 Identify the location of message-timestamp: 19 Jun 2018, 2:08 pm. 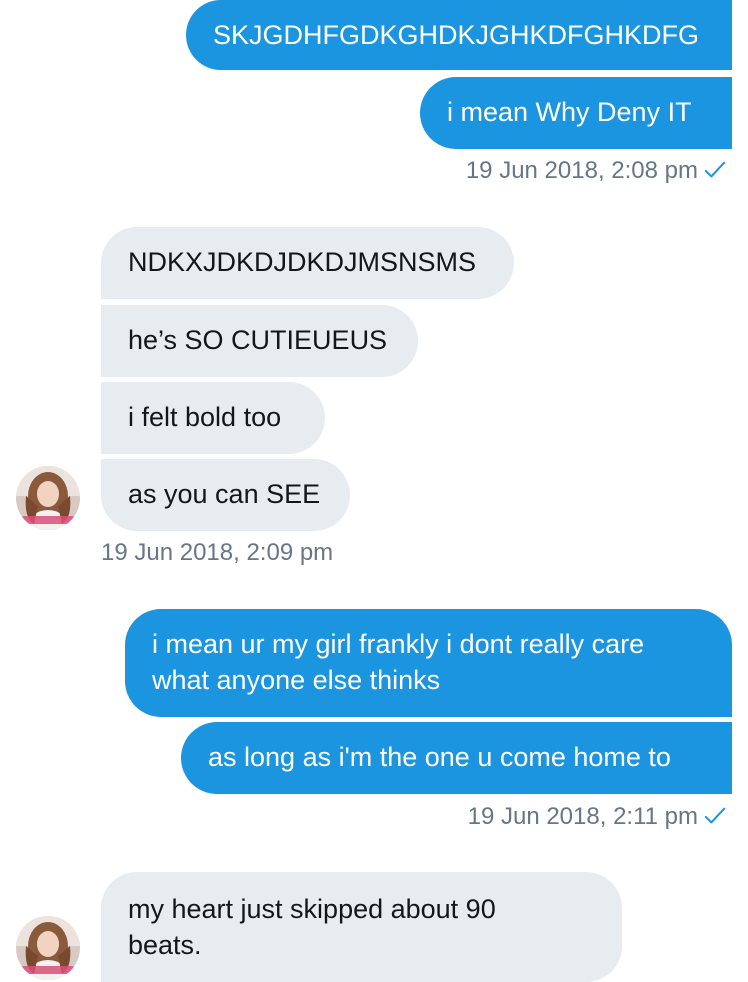
(596, 171).